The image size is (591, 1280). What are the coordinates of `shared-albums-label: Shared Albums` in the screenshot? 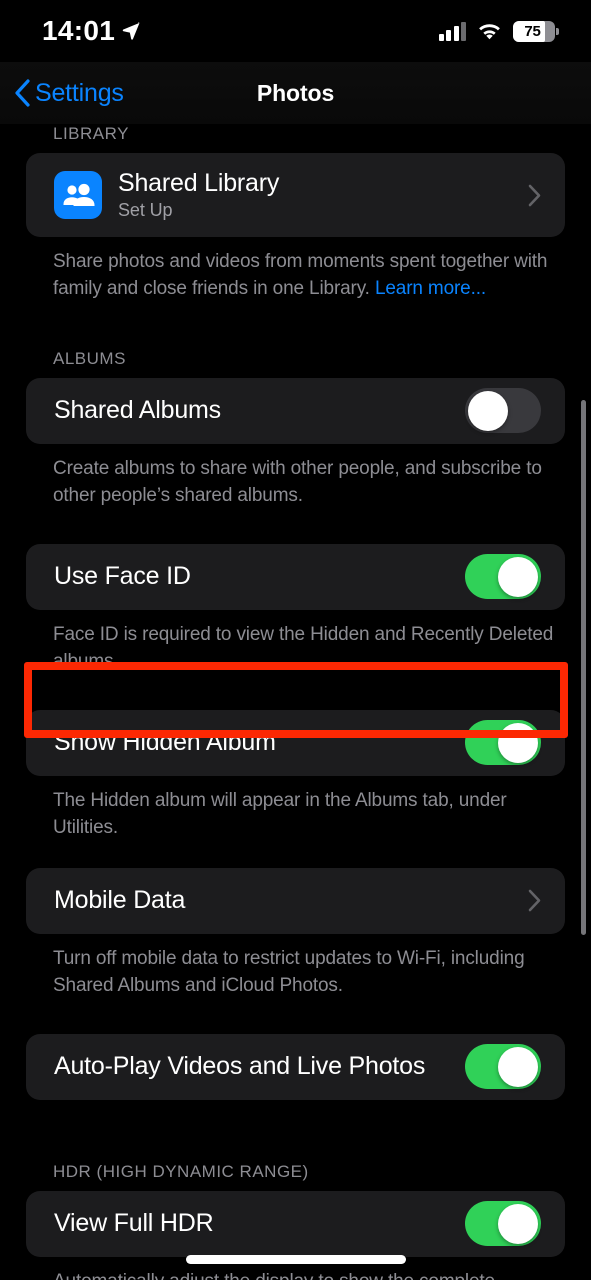 It's located at (137, 410).